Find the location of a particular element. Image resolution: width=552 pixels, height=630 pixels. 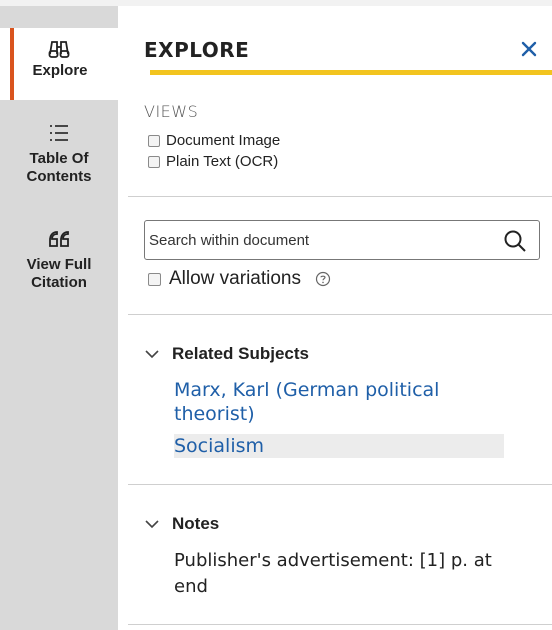

rail-label-explore: Explore is located at coordinates (60, 70).